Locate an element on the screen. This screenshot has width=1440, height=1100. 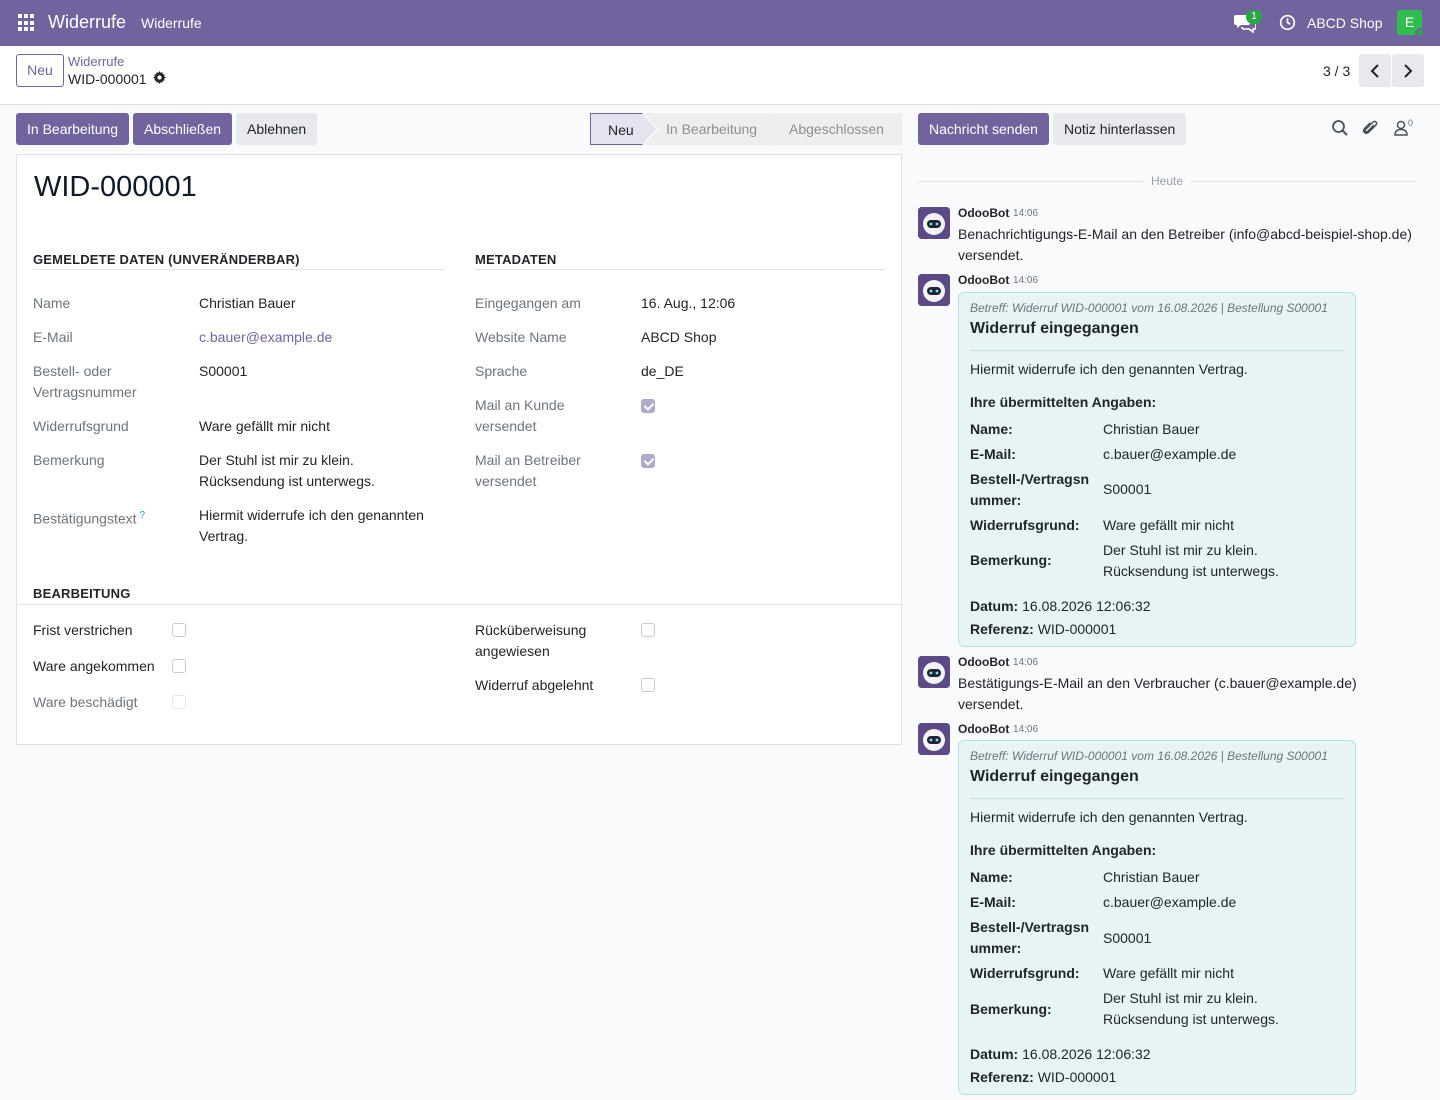
confirm-line2: Vertrag. is located at coordinates (224, 536).